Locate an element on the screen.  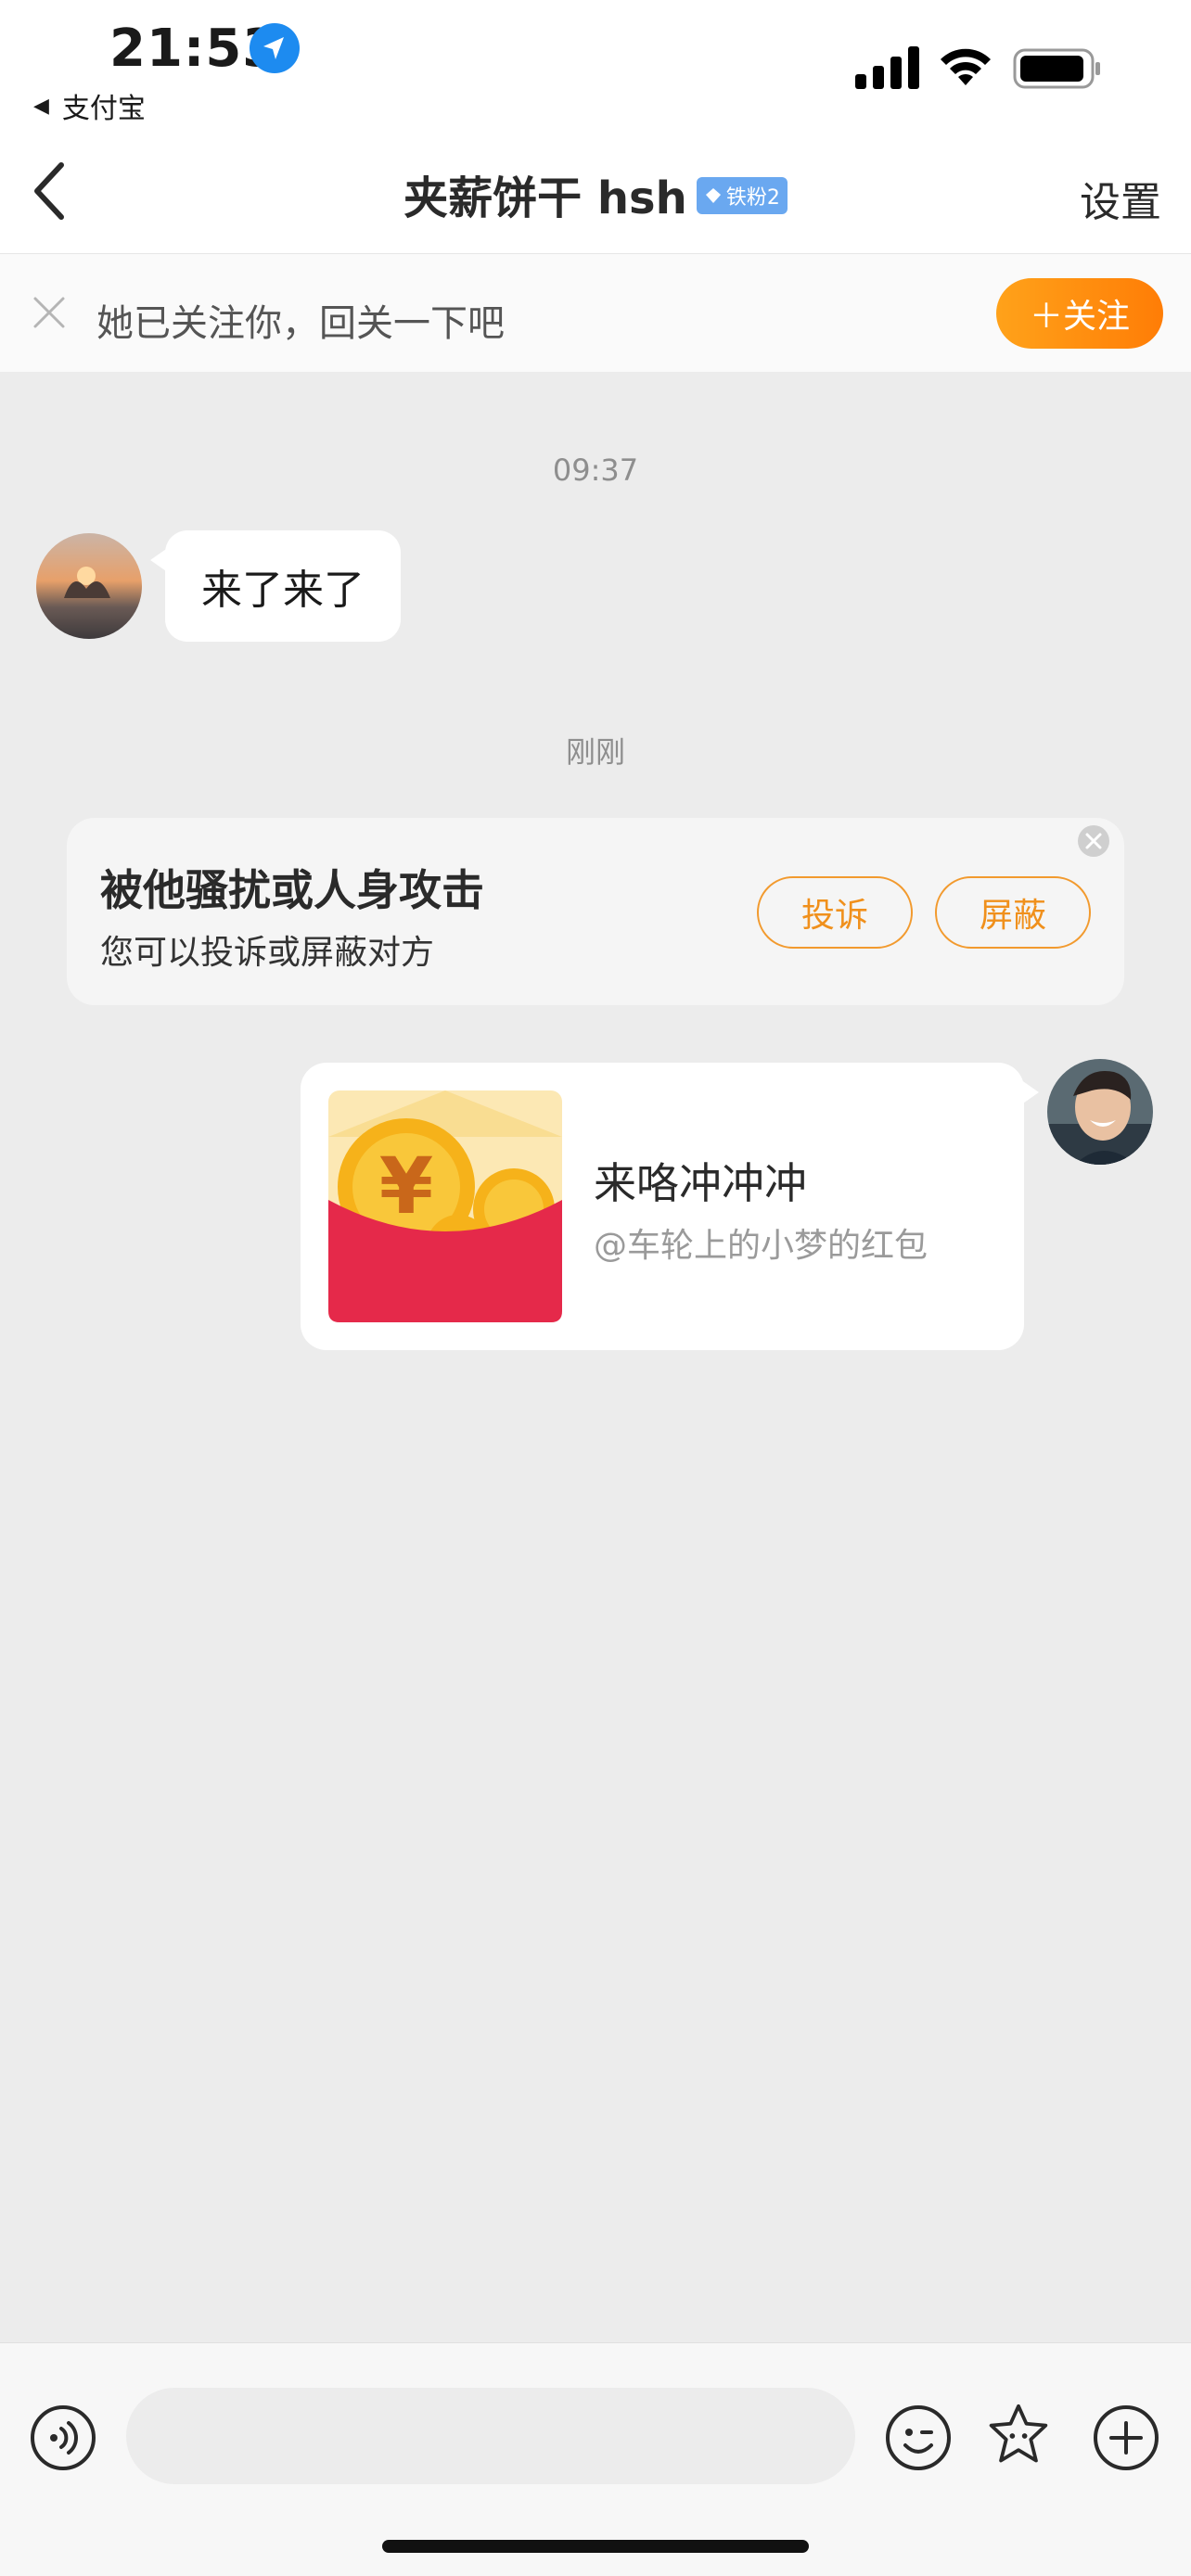
back-triangle-icon: ◀ is located at coordinates (41, 106).